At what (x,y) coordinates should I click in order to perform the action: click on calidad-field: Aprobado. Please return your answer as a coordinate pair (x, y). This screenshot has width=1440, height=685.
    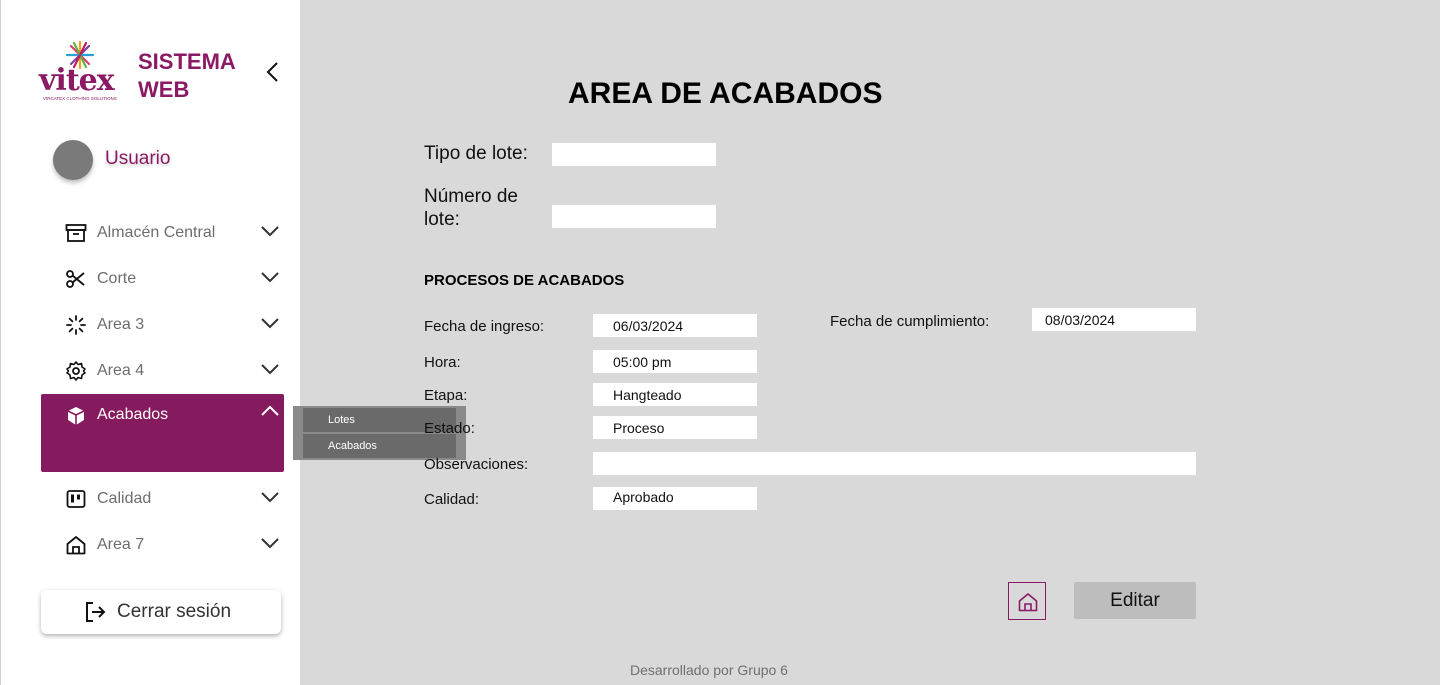
    Looking at the image, I should click on (675, 498).